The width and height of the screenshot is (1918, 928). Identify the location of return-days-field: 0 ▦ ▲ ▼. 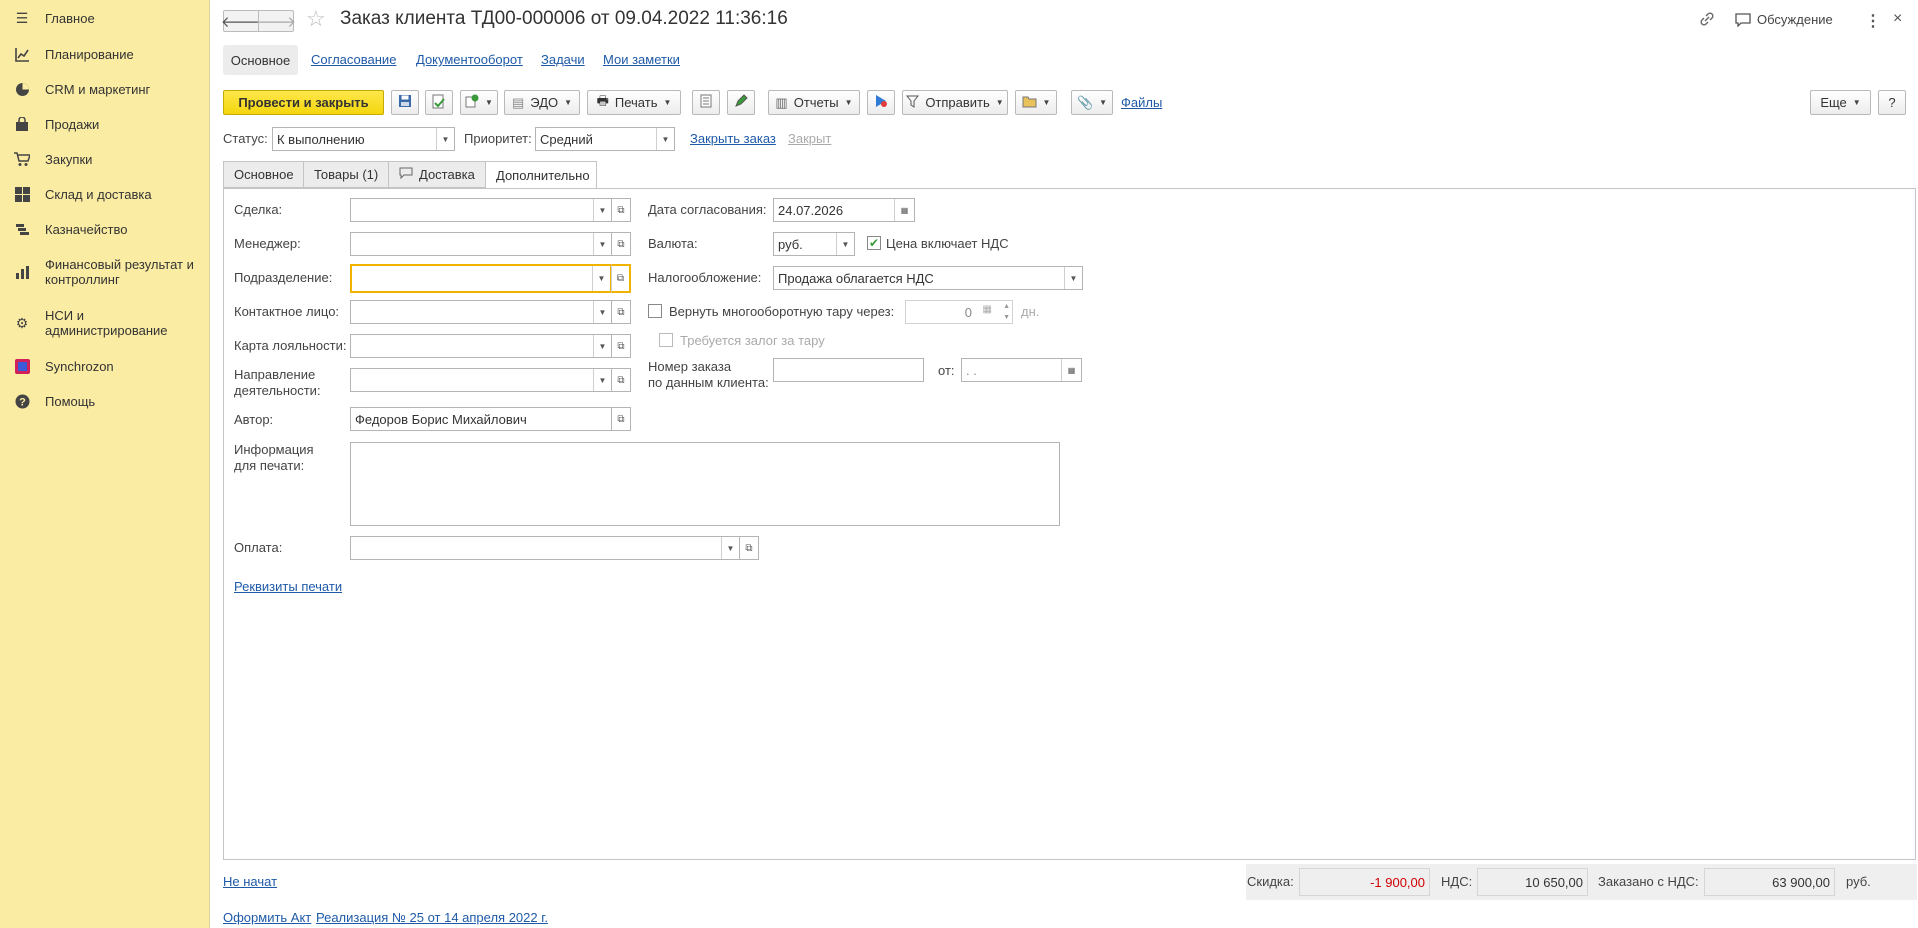
(959, 312).